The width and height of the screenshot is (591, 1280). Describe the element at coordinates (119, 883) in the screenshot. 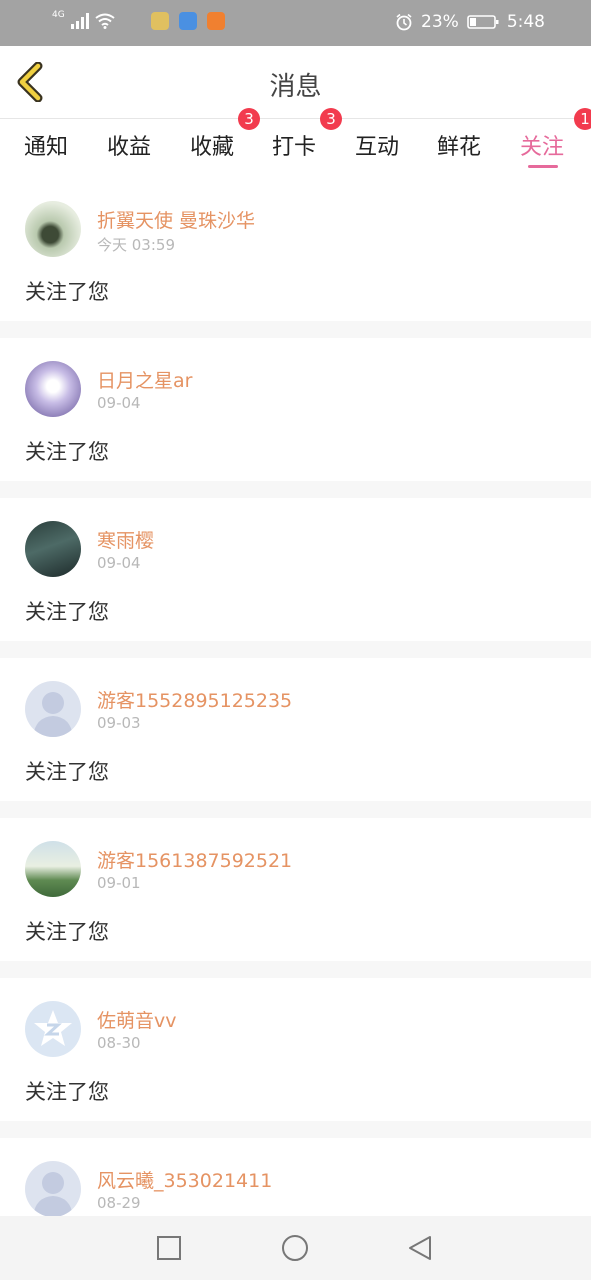

I see `timestamp: 09-01` at that location.